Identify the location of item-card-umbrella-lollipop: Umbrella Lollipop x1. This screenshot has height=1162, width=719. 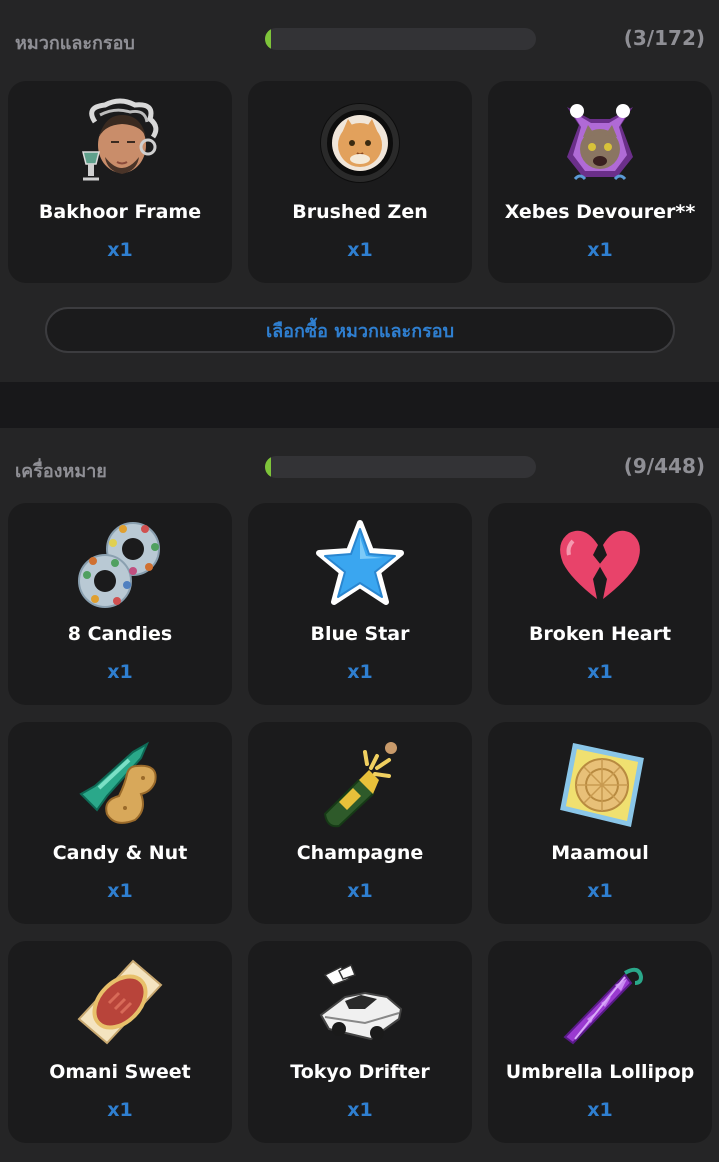
(600, 1042).